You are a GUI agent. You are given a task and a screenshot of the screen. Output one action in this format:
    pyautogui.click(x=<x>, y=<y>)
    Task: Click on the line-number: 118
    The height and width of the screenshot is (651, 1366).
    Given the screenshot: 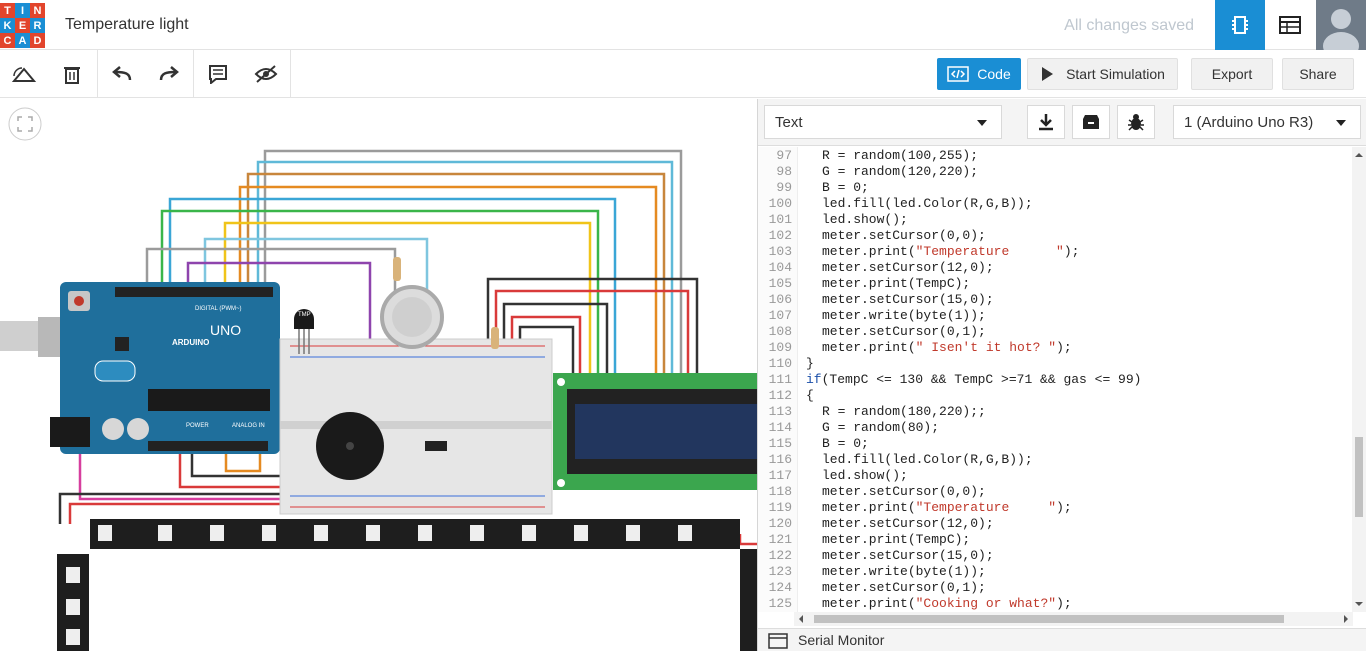 What is the action you would take?
    pyautogui.click(x=780, y=491)
    